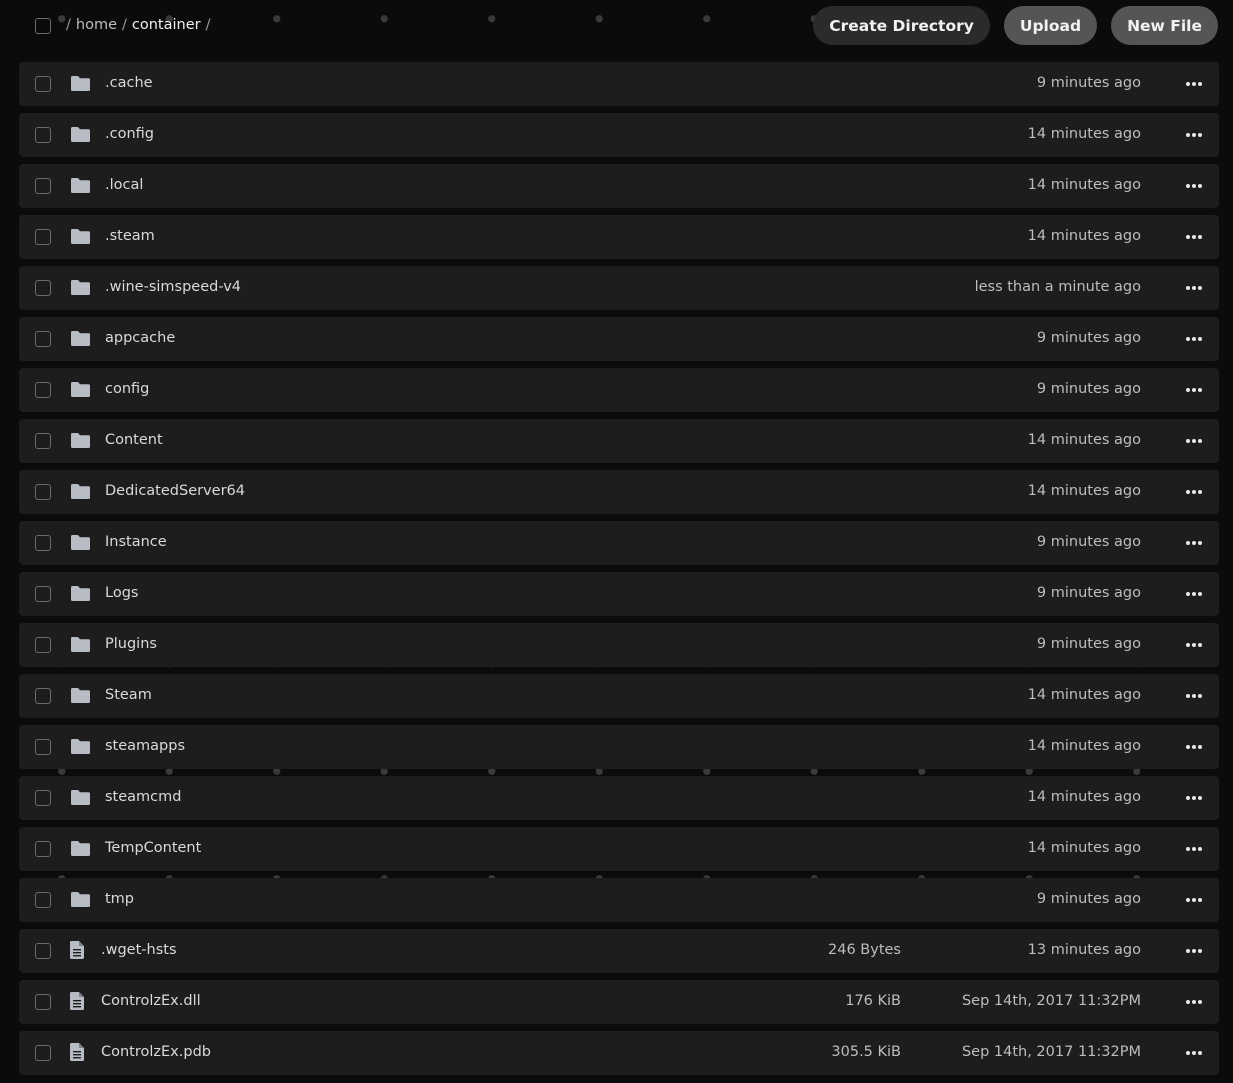 The width and height of the screenshot is (1233, 1083). I want to click on file-name: DedicatedServer64, so click(175, 491).